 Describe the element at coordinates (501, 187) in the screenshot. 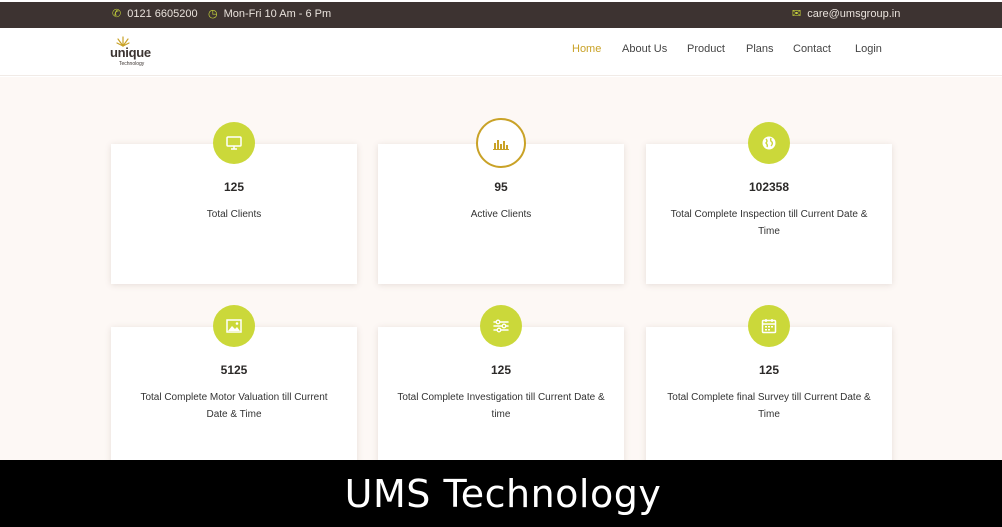

I see `stat-value: 95` at that location.